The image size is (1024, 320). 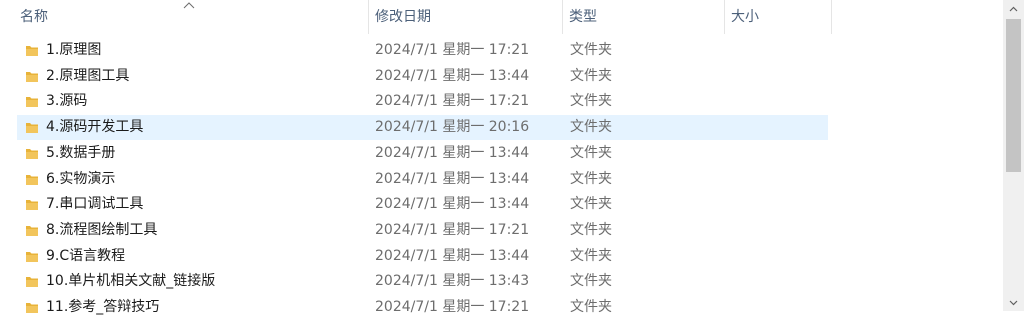 I want to click on file-name: 2.原理图工具, so click(x=88, y=76).